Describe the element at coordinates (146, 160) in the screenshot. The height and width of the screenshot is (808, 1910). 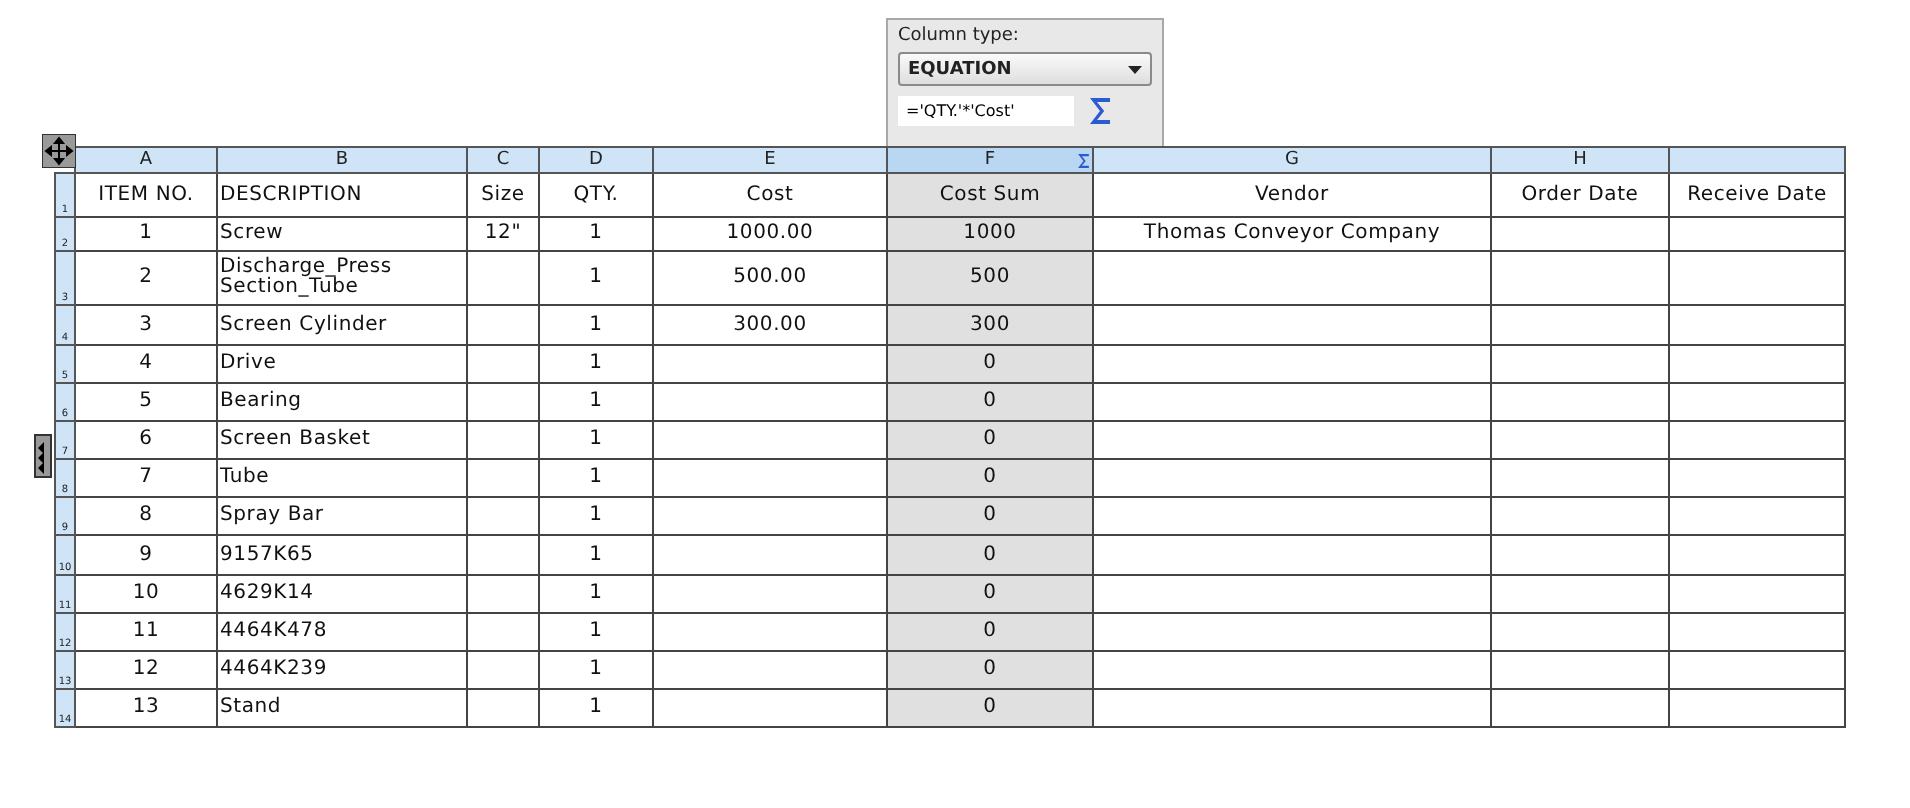
I see `column-letter: A` at that location.